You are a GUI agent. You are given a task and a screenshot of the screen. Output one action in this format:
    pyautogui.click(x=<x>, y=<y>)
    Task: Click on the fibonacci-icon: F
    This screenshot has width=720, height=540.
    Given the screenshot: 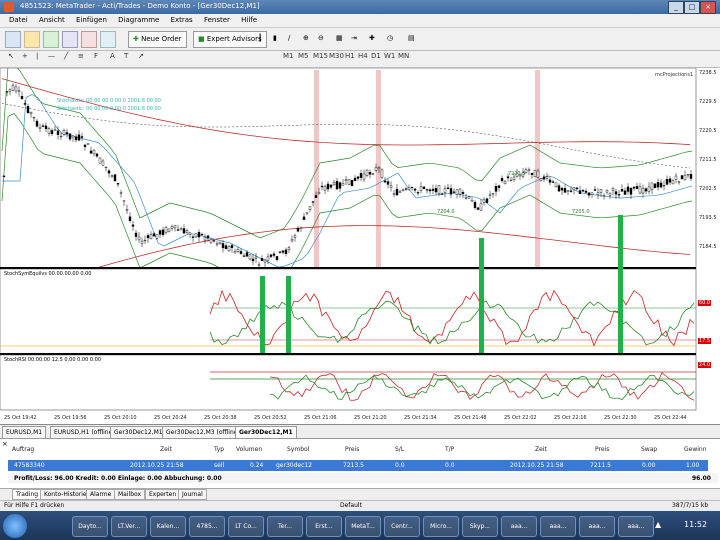 What is the action you would take?
    pyautogui.click(x=96, y=56)
    